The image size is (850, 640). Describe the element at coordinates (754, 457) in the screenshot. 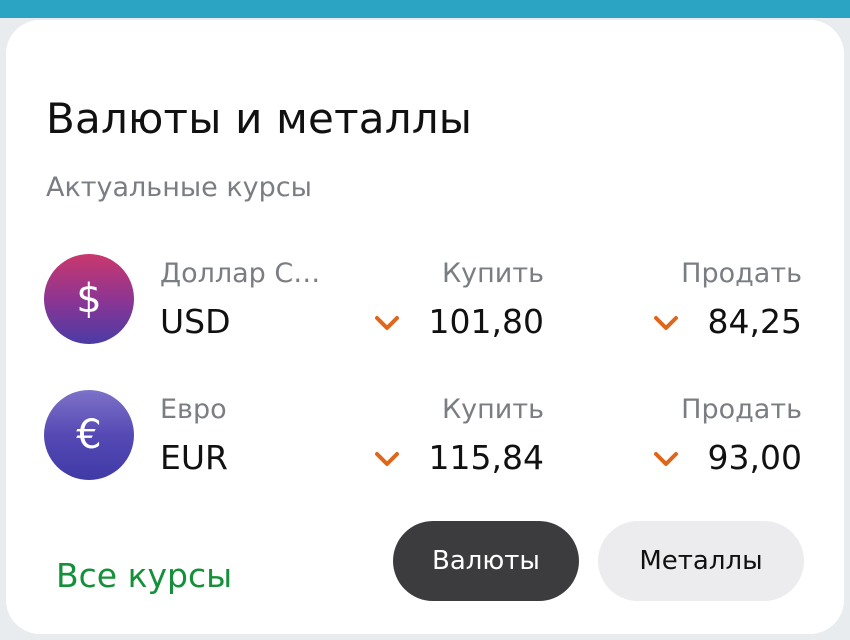

I see `sell-rate-value: 93,00` at that location.